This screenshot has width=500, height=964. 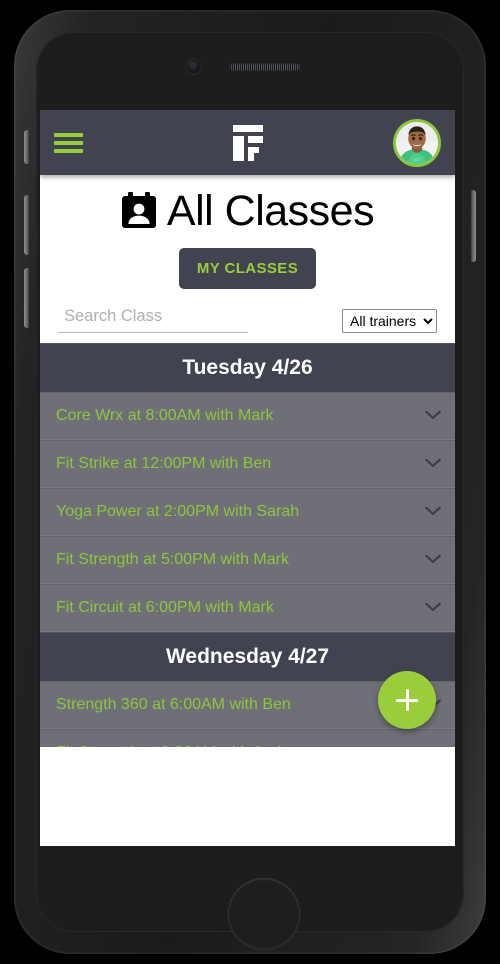 I want to click on search-input, so click(x=153, y=319).